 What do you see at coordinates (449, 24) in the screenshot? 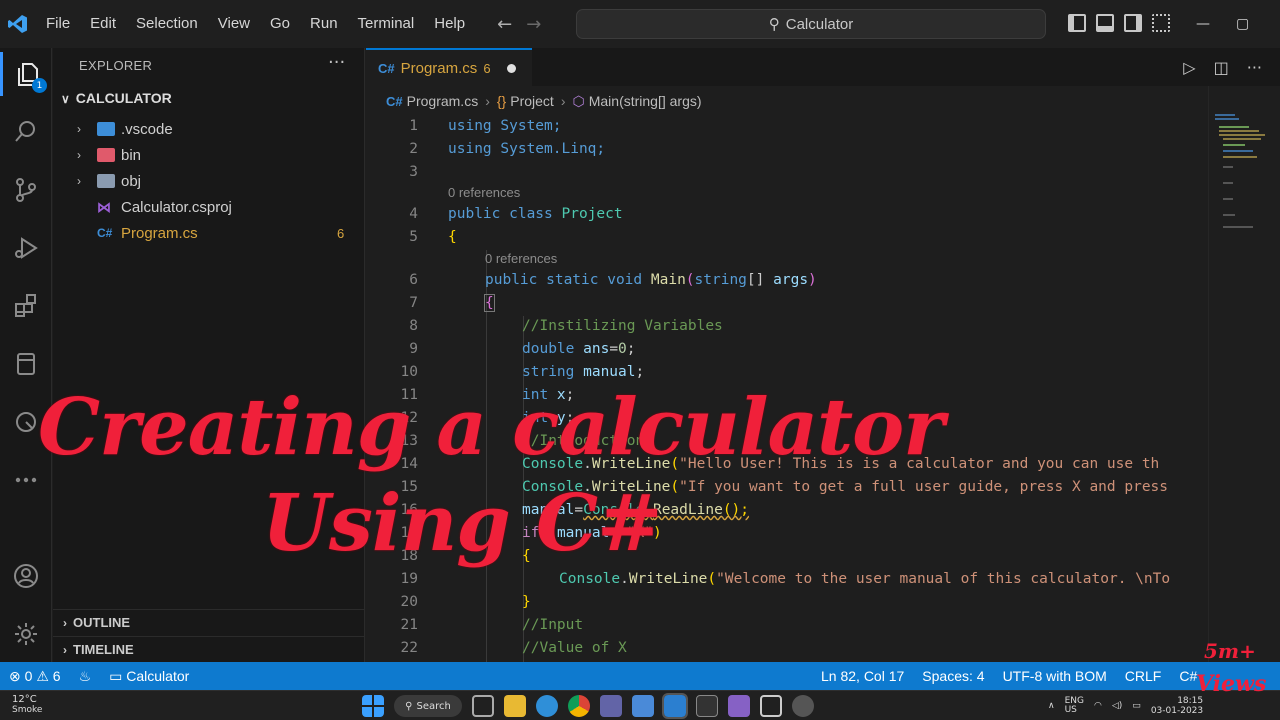
I see `menu-help: Help` at bounding box center [449, 24].